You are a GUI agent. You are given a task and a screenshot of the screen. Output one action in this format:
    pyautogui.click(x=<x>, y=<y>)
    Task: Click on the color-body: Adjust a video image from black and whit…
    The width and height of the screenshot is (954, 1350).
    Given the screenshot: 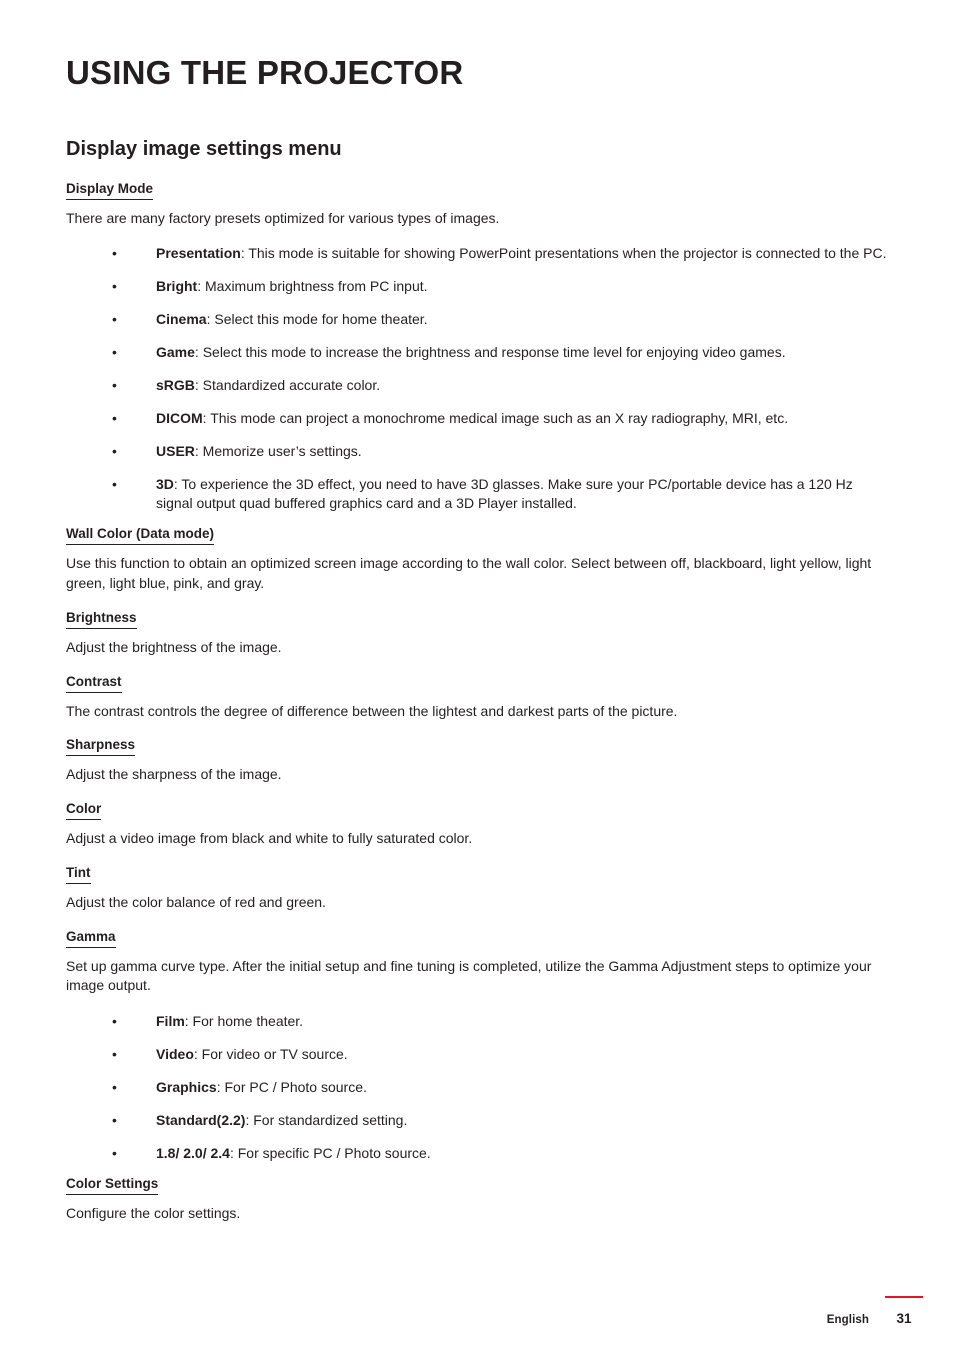 What is the action you would take?
    pyautogui.click(x=269, y=838)
    